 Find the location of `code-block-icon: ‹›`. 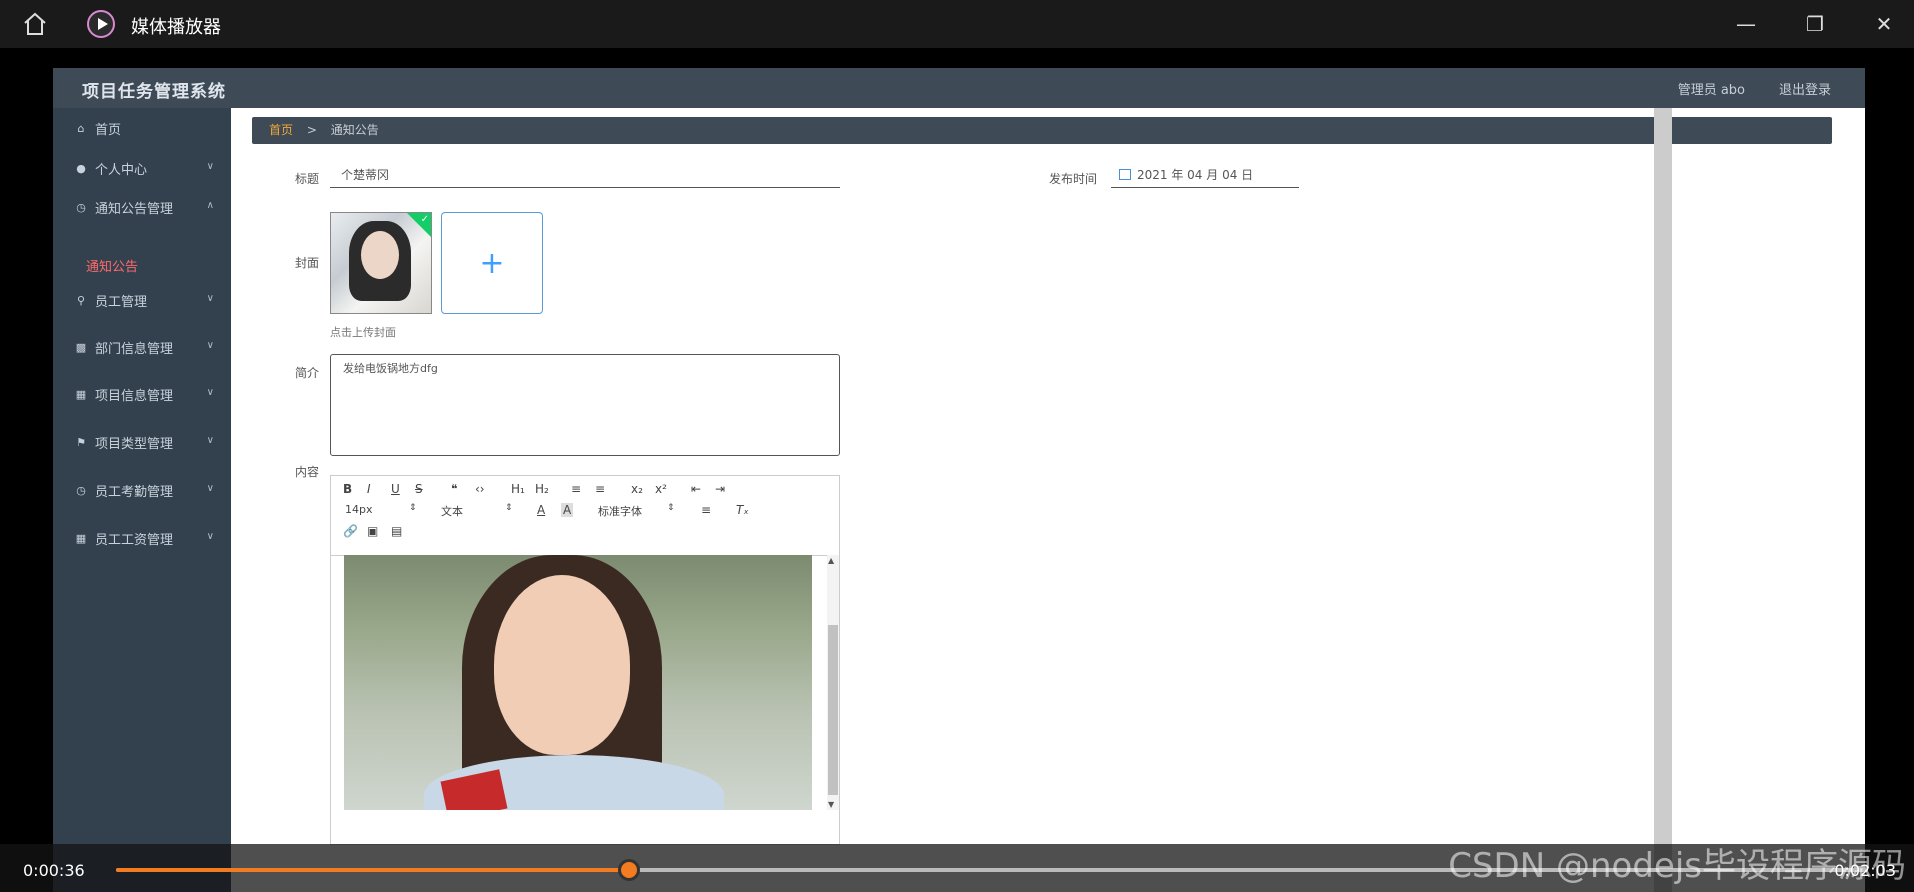

code-block-icon: ‹› is located at coordinates (480, 489).